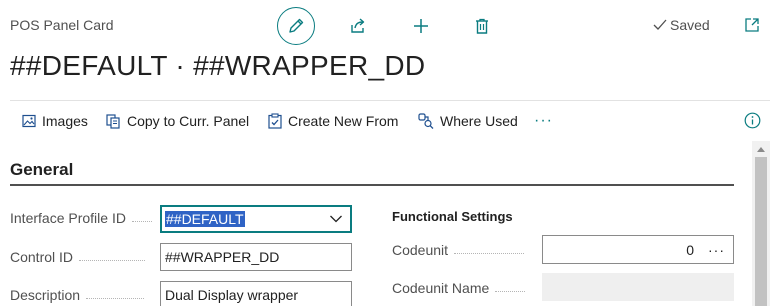  I want to click on control-id-label-text: Control ID, so click(42, 257).